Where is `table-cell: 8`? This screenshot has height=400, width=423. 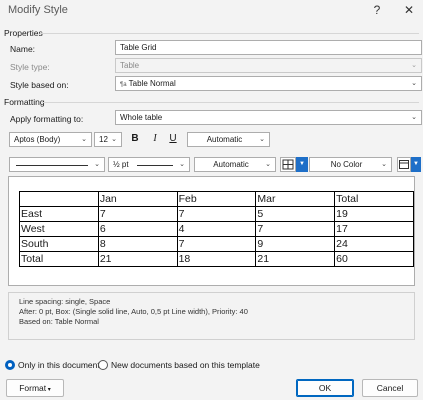
table-cell: 8 is located at coordinates (137, 244).